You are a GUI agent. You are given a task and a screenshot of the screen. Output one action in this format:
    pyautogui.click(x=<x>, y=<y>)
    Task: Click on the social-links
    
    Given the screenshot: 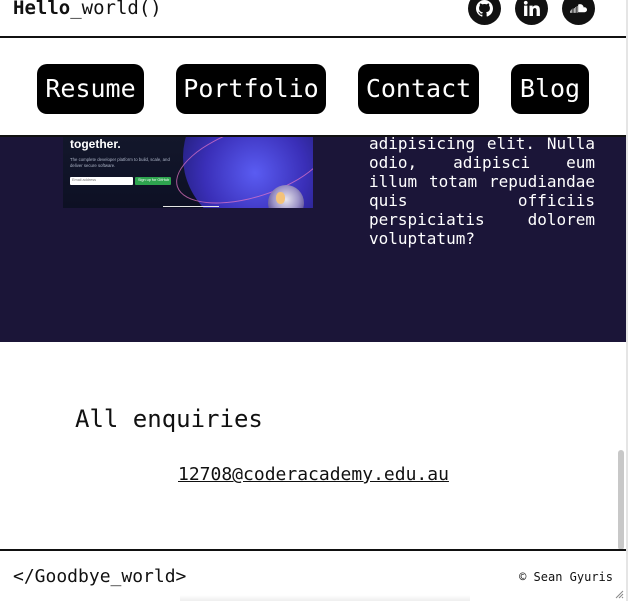 What is the action you would take?
    pyautogui.click(x=531, y=12)
    